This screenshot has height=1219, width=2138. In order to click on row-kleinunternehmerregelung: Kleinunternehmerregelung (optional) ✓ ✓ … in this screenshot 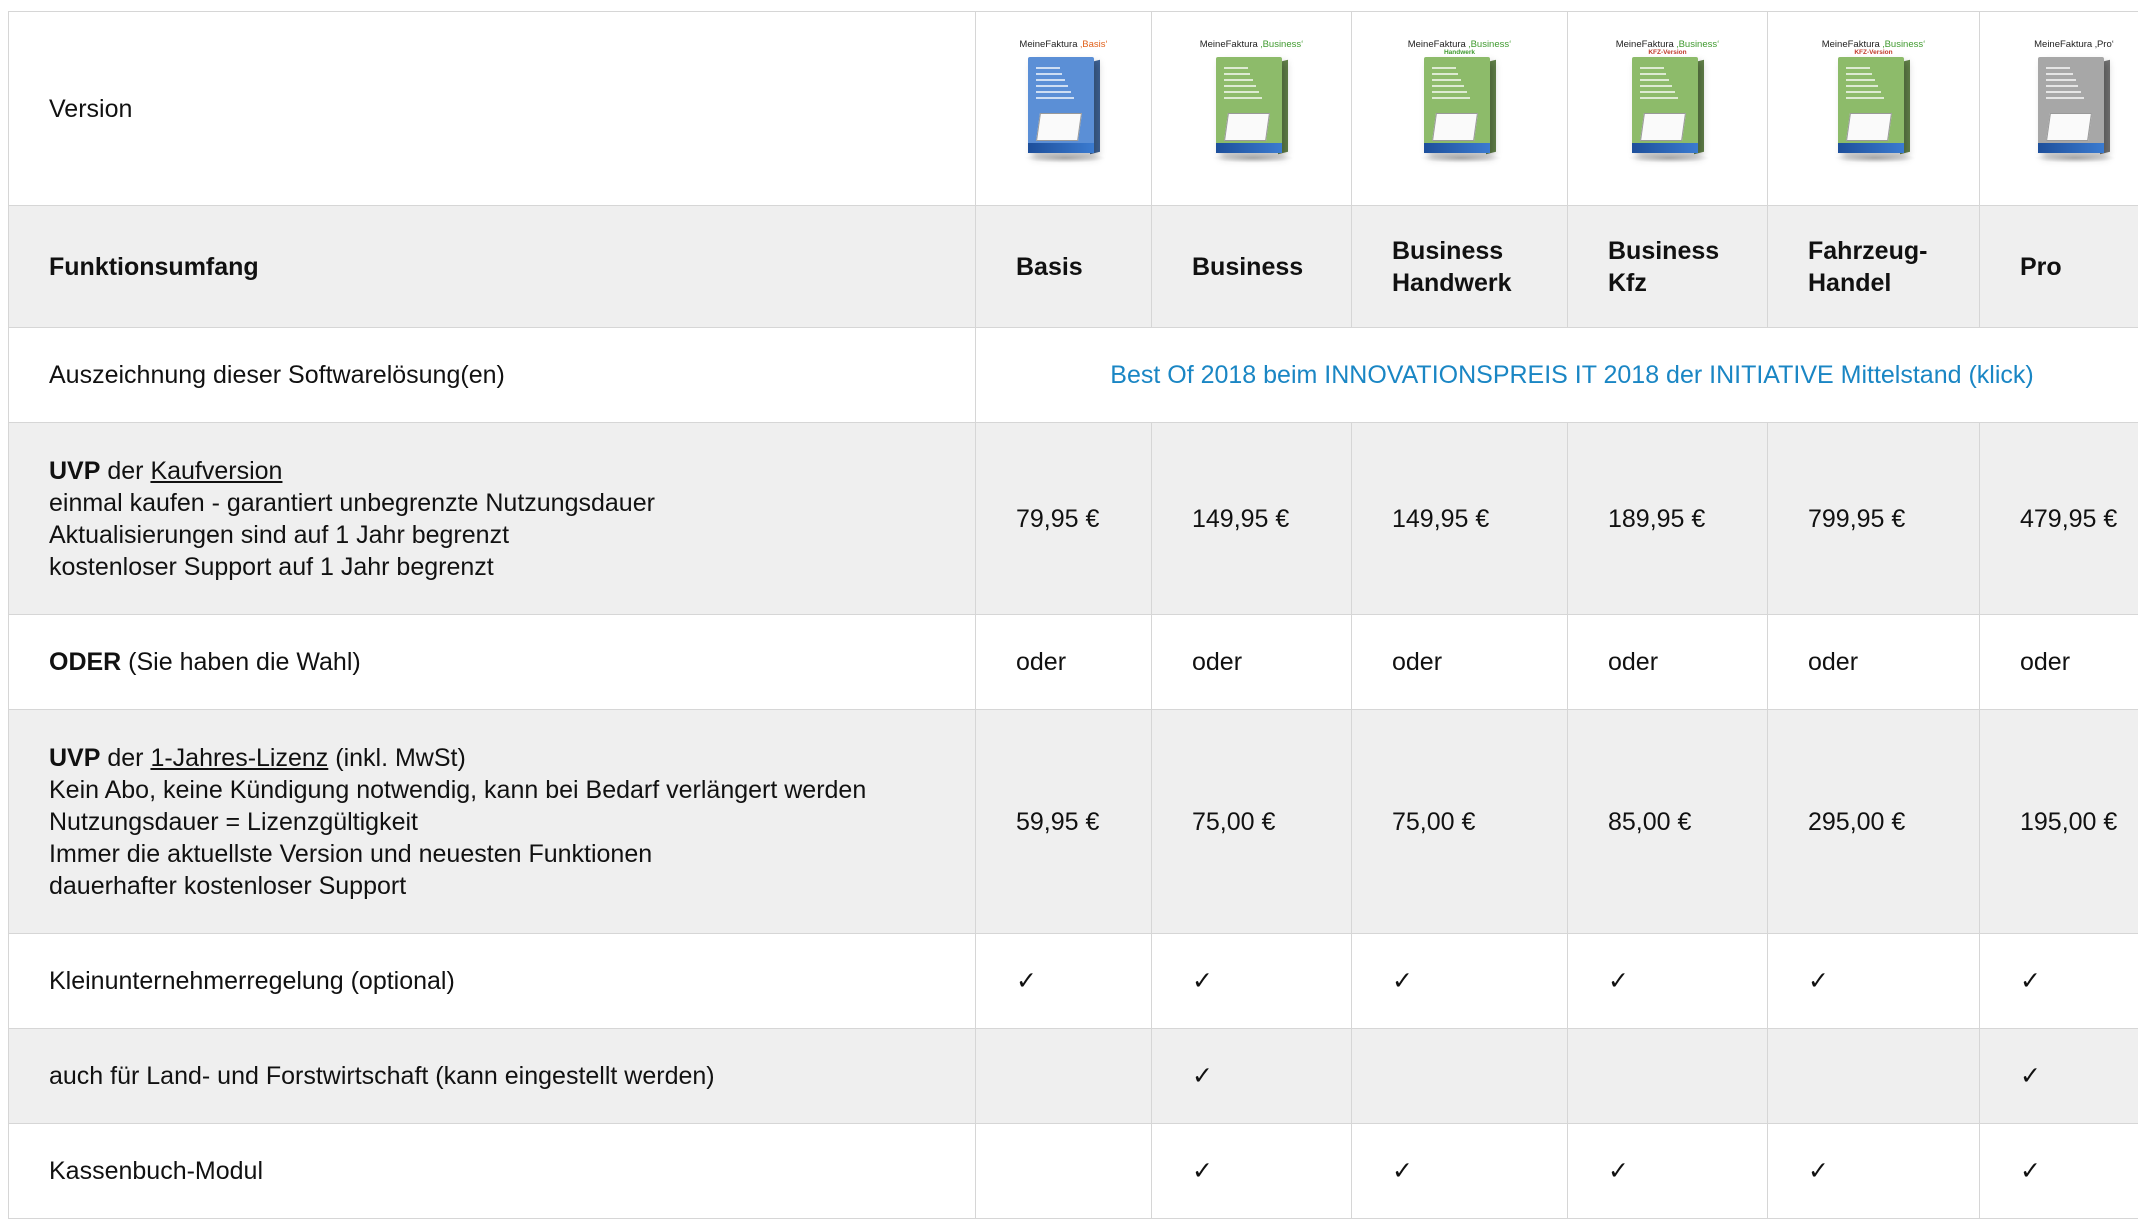, I will do `click(1073, 981)`.